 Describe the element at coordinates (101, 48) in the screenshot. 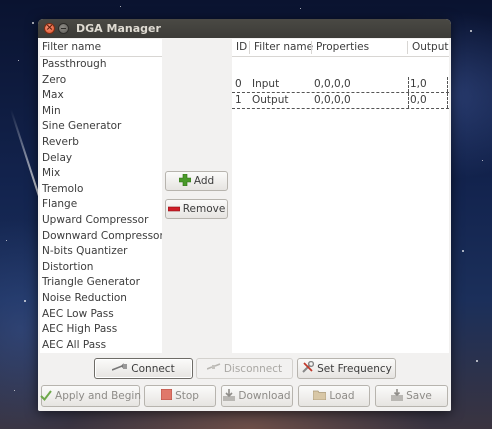

I see `filter-list-header: Filter name` at that location.